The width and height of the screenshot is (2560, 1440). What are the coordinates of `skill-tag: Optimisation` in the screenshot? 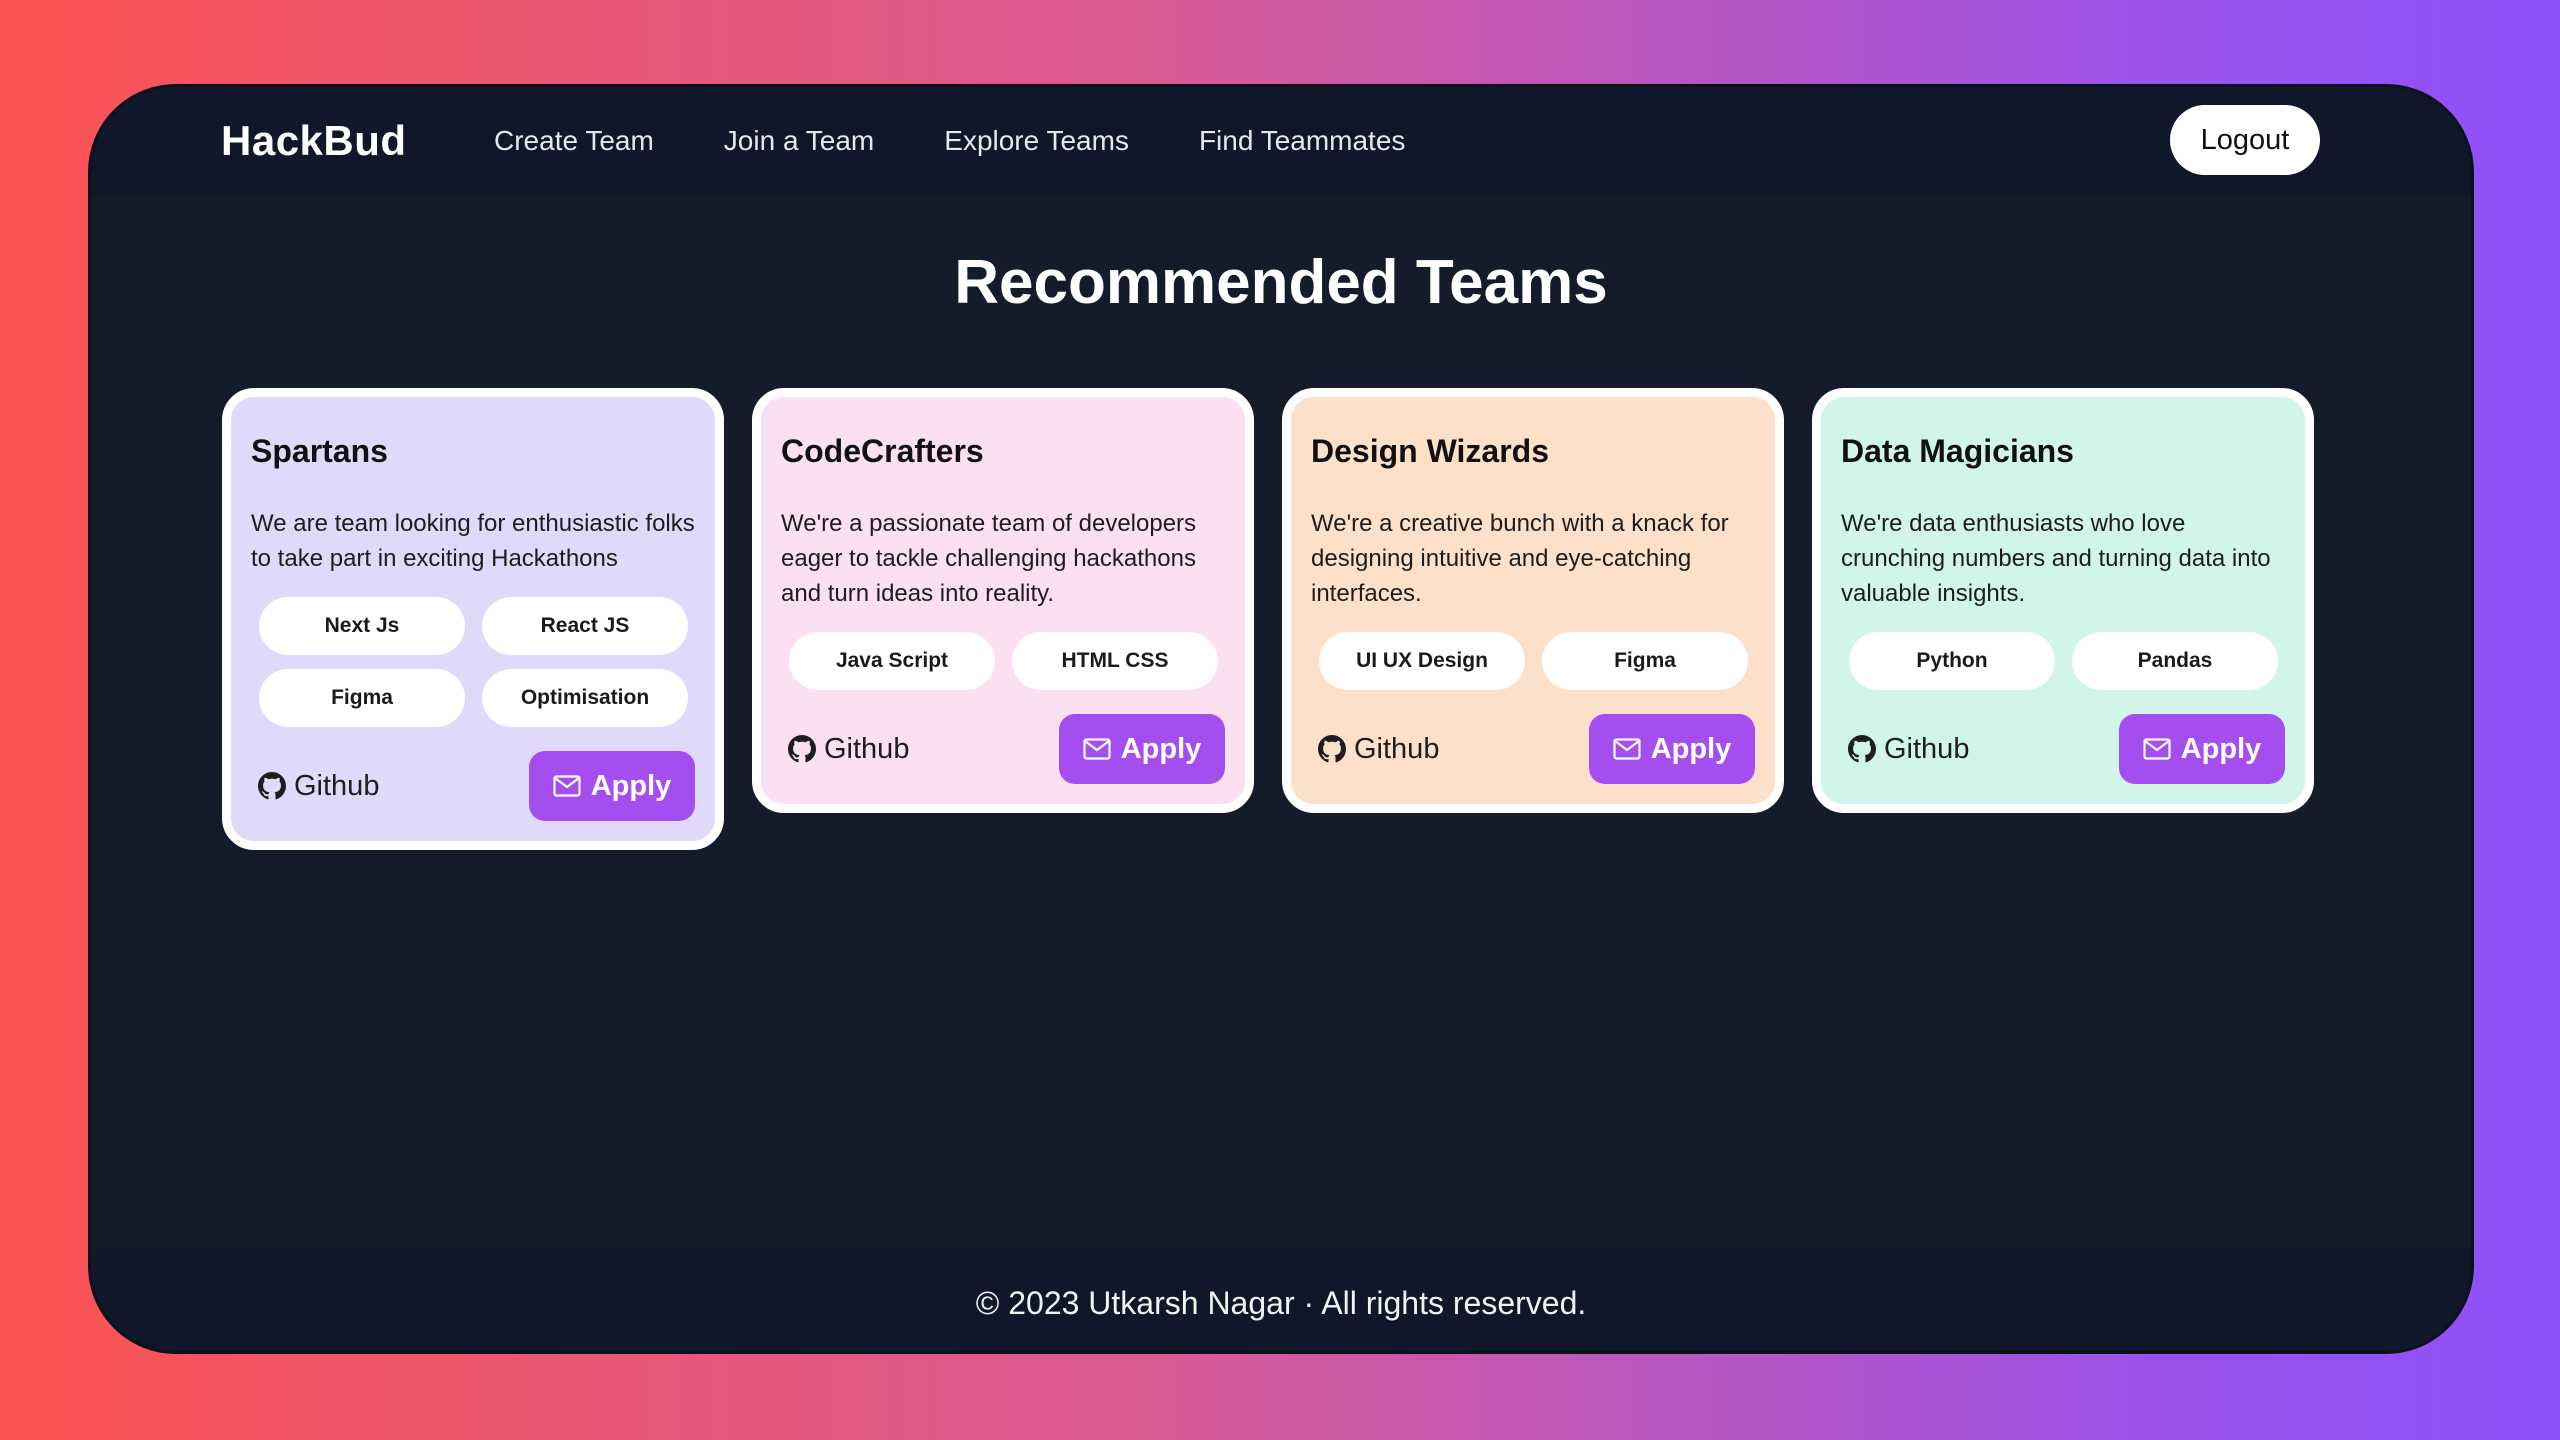 It's located at (585, 698).